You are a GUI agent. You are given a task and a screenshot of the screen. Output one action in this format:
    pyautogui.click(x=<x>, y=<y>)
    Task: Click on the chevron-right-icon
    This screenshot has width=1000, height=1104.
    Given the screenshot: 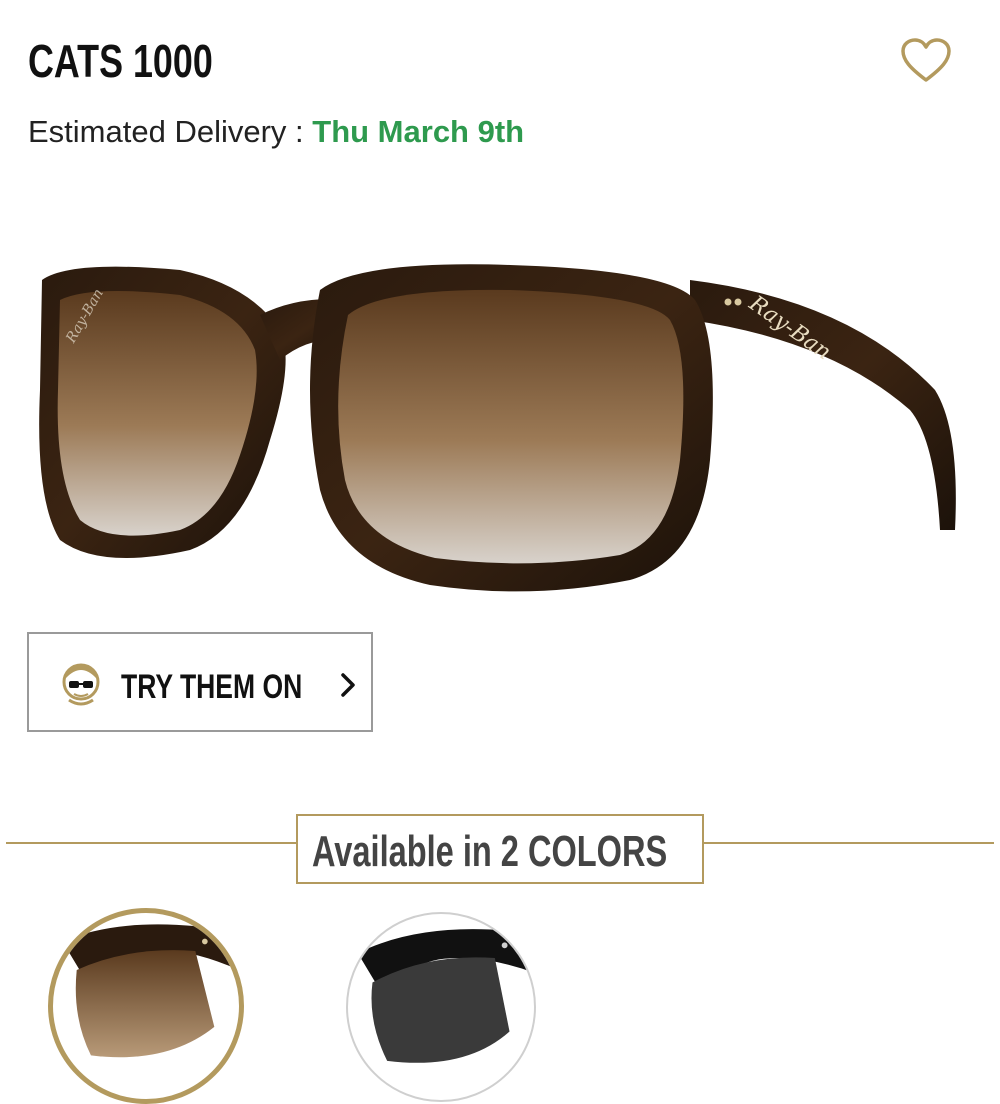 What is the action you would take?
    pyautogui.click(x=348, y=685)
    